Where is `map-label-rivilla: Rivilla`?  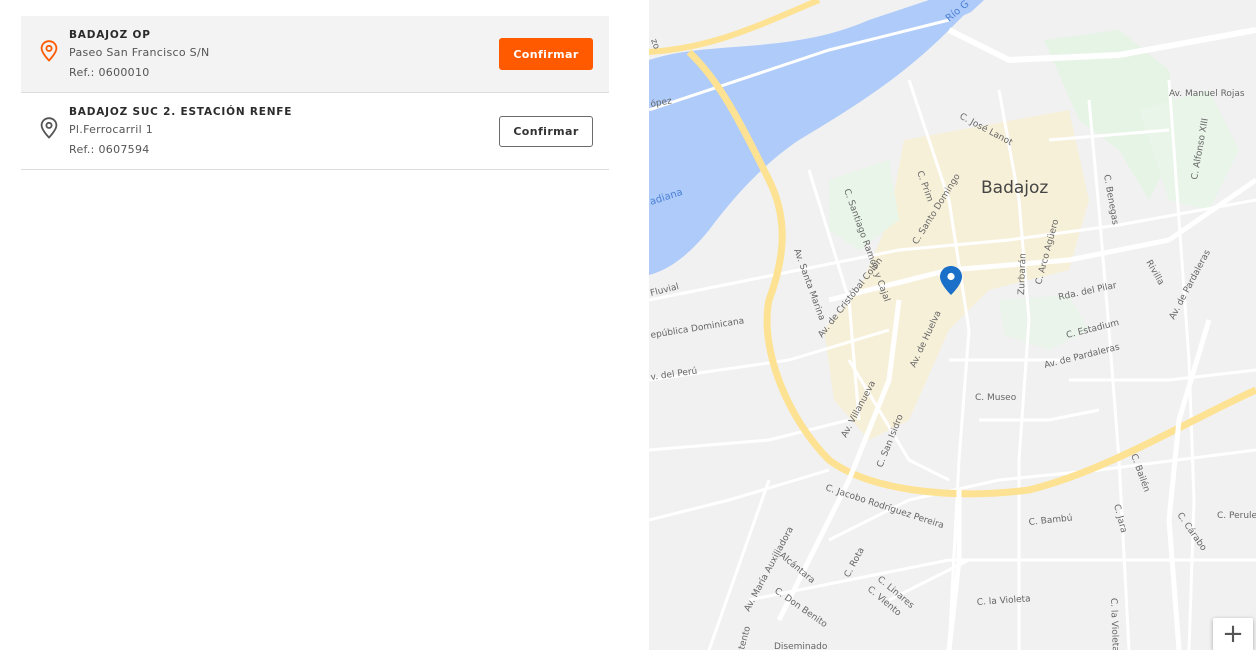
map-label-rivilla: Rivilla is located at coordinates (1154, 273).